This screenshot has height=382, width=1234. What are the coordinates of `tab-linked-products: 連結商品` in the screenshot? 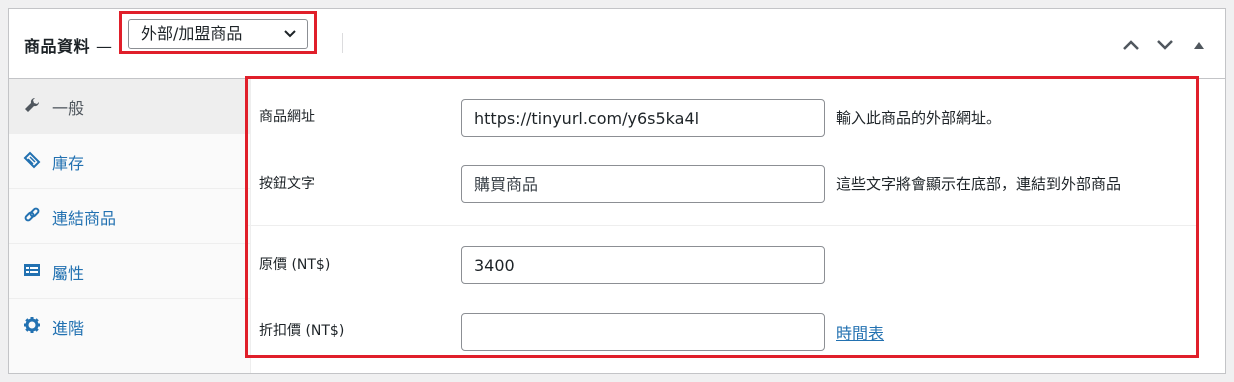 It's located at (130, 216).